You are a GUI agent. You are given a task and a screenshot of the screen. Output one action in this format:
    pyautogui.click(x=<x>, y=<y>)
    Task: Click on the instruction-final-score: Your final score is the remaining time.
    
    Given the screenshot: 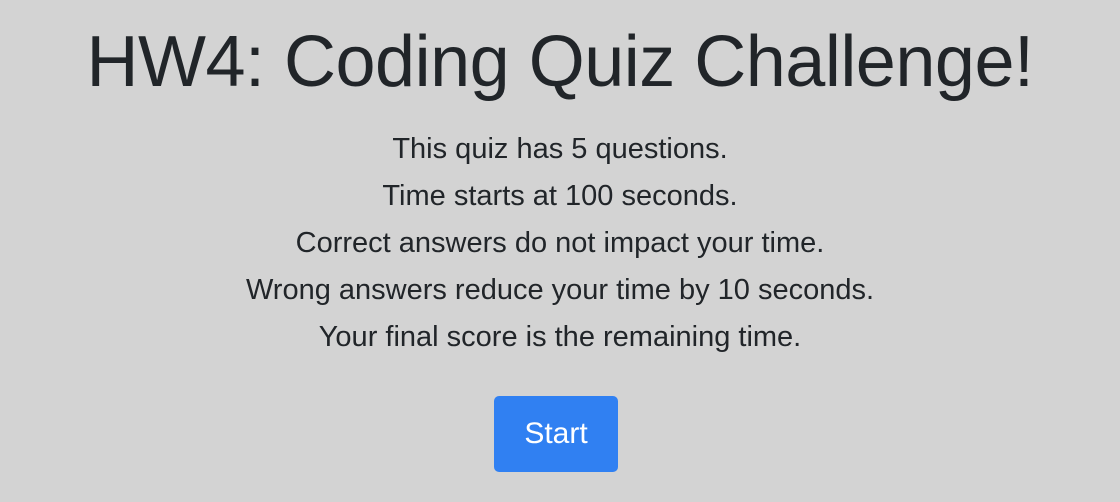 What is the action you would take?
    pyautogui.click(x=560, y=337)
    